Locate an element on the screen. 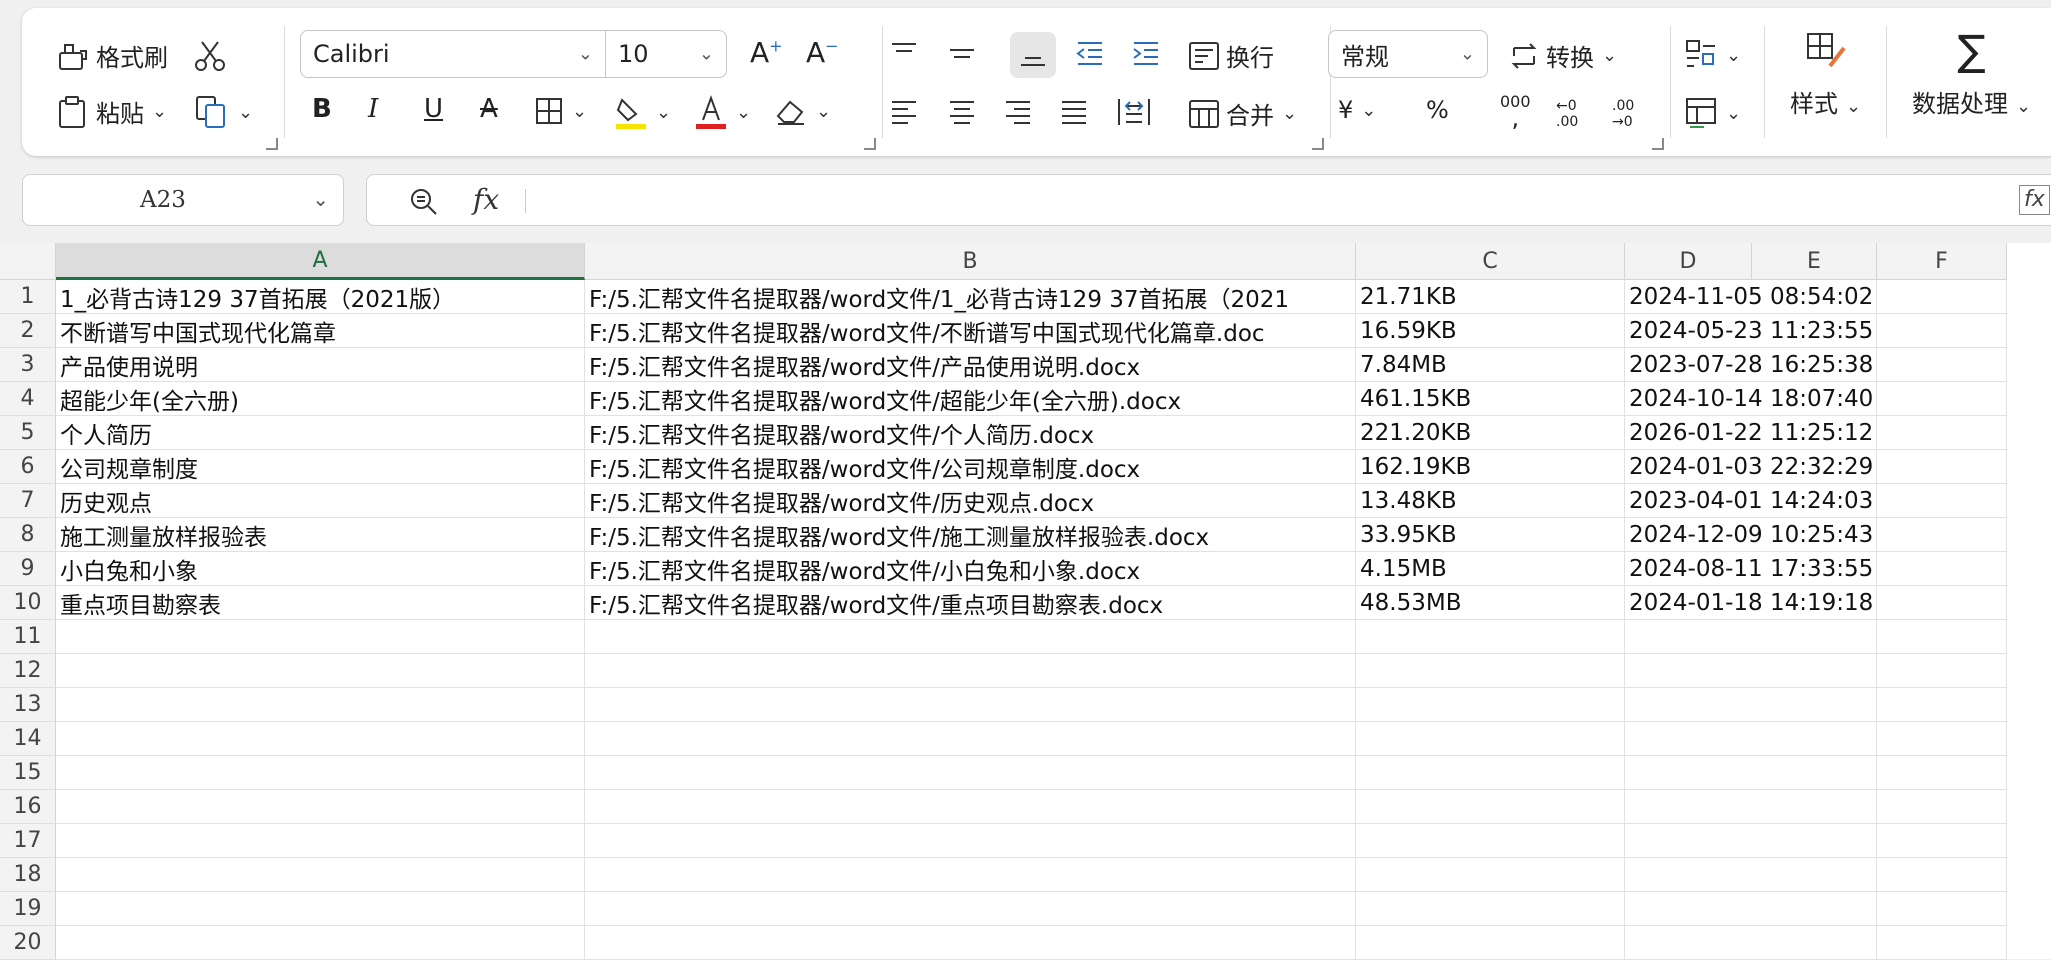  cell-d5: 2026-01-22 11:25:12 is located at coordinates (1751, 433).